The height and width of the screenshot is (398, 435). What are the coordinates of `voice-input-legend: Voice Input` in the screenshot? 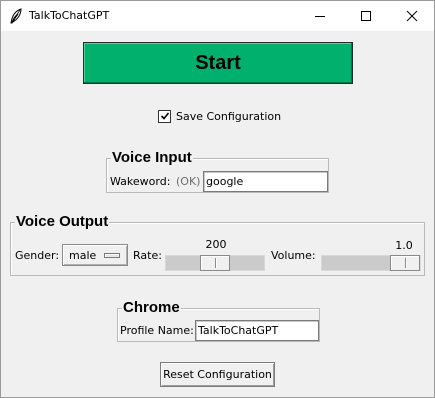 It's located at (152, 157).